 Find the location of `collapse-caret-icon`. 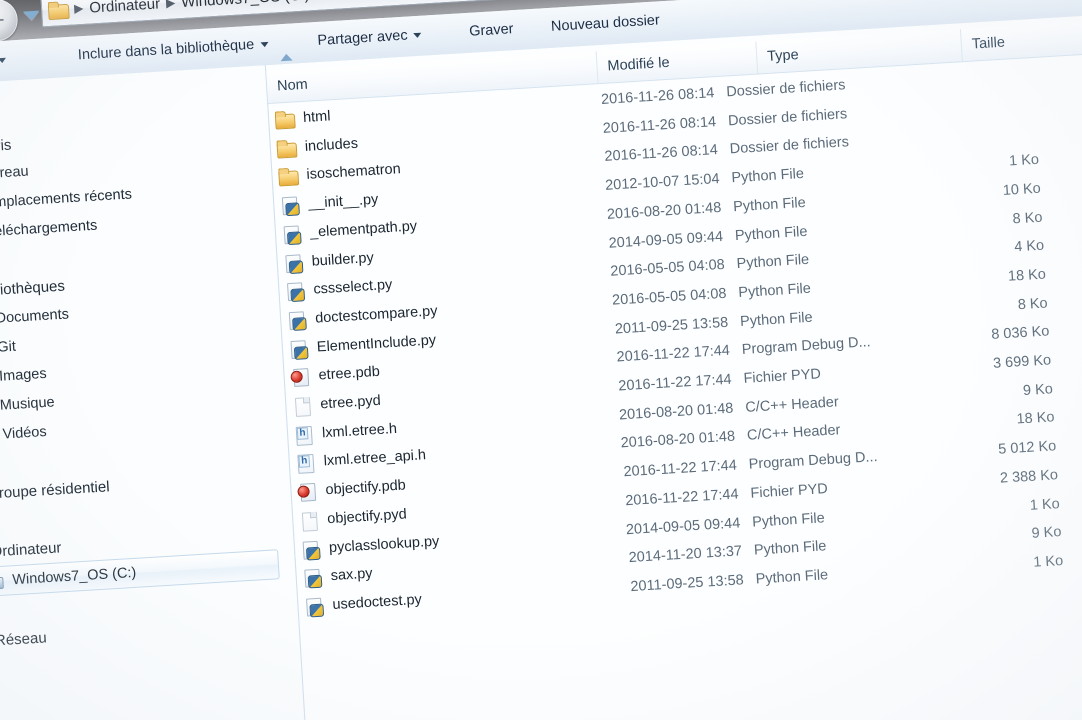

collapse-caret-icon is located at coordinates (286, 57).